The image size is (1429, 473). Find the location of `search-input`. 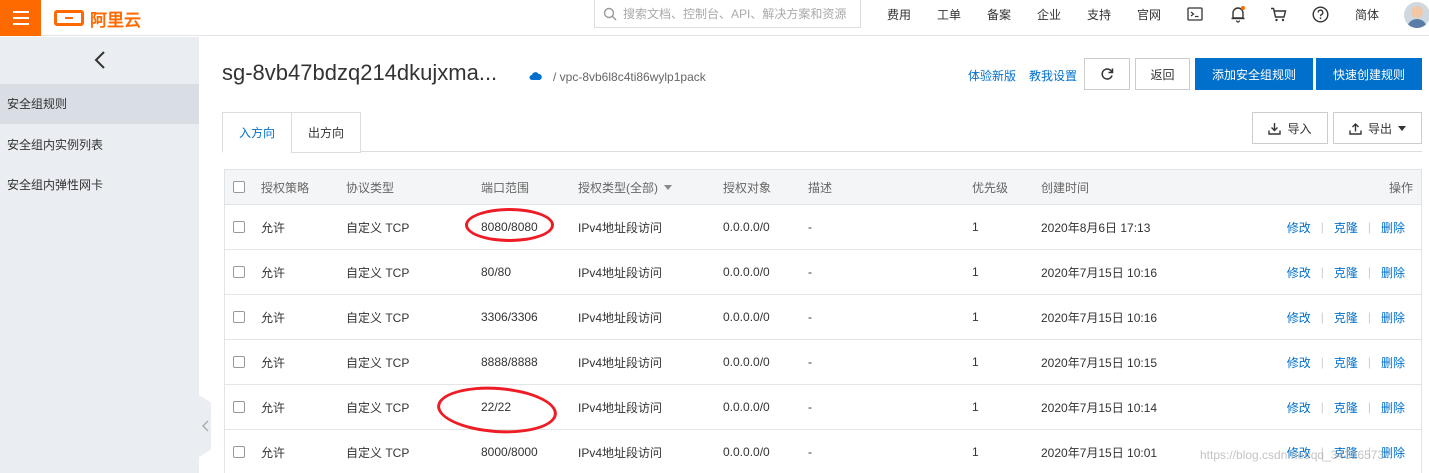

search-input is located at coordinates (738, 13).